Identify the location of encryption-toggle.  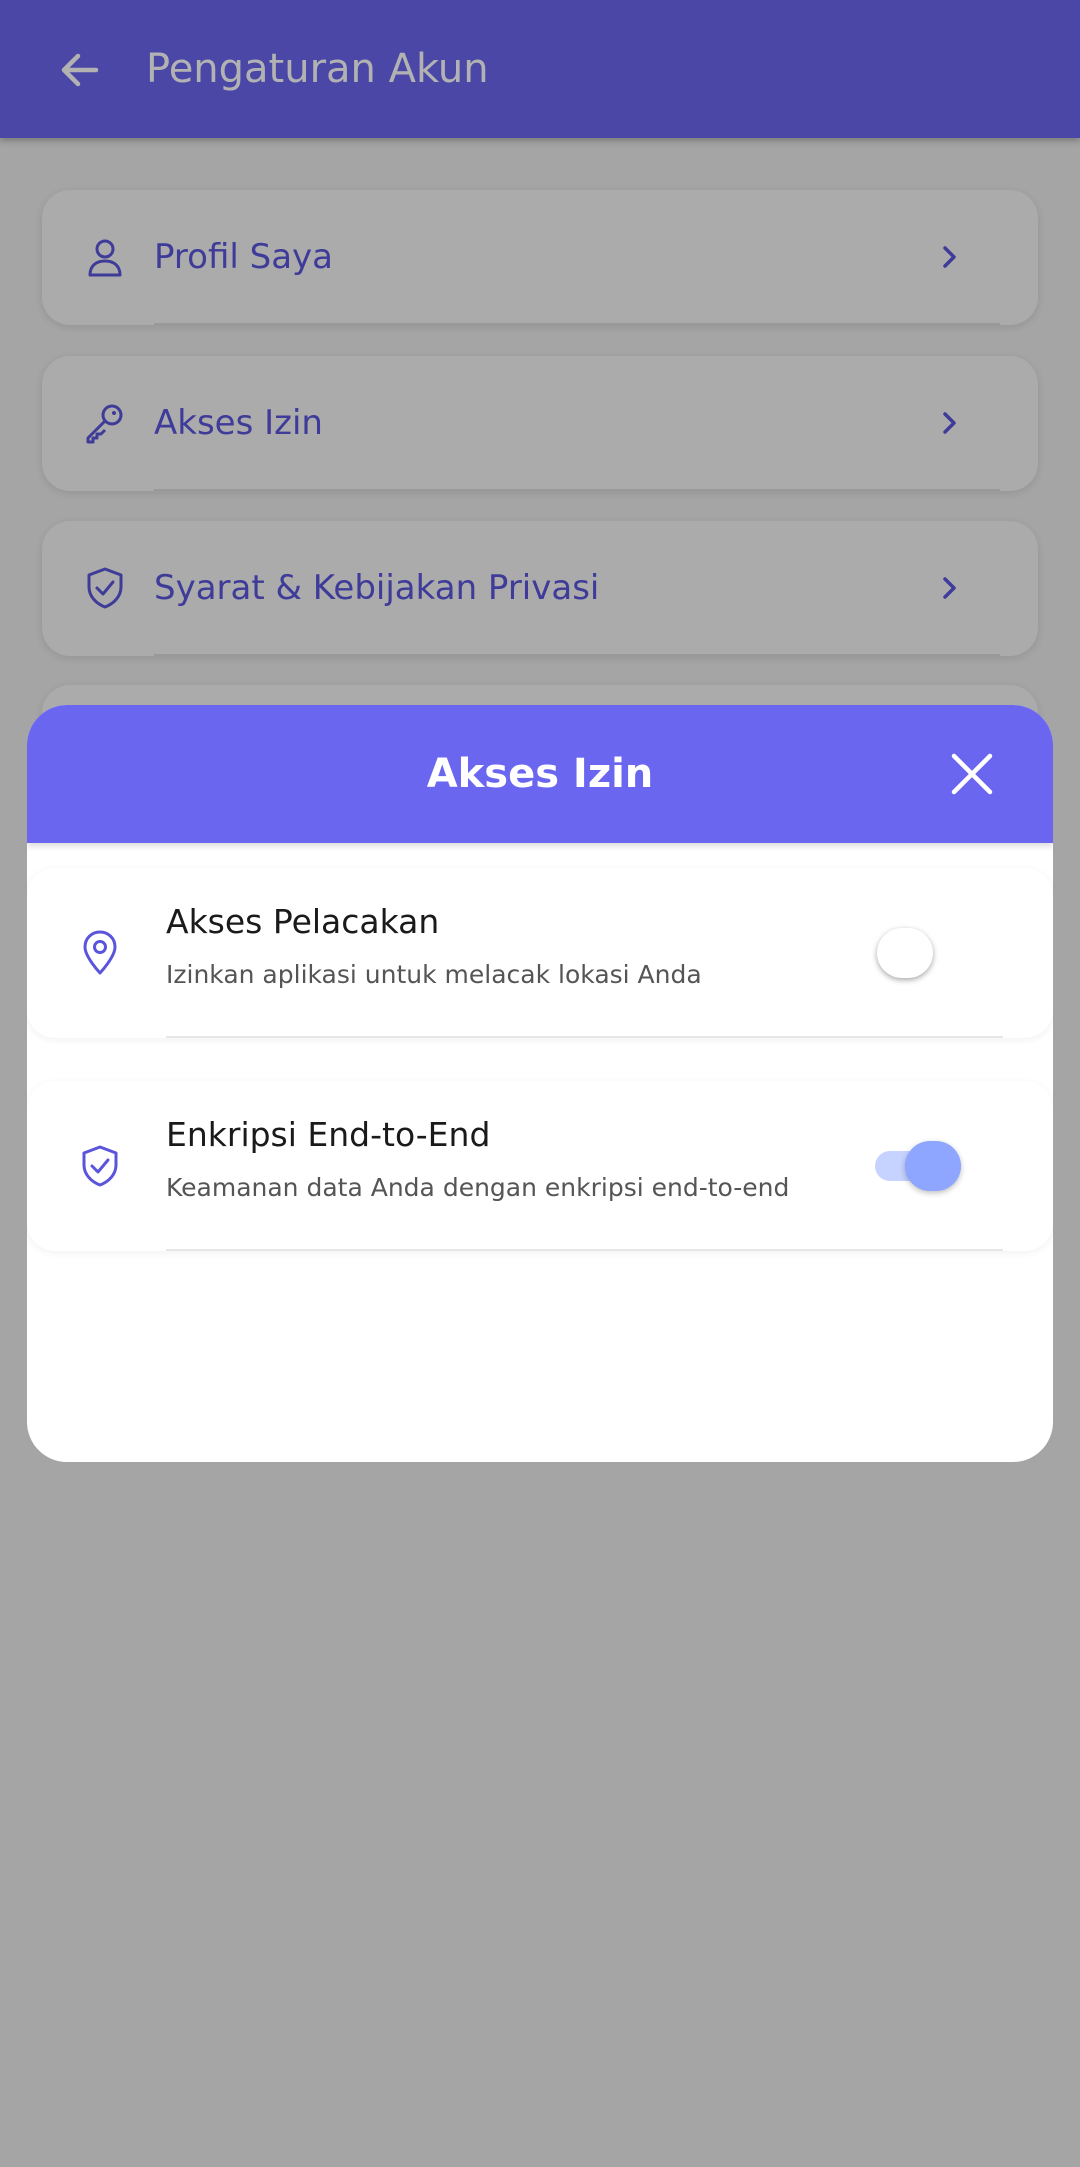
(920, 1166).